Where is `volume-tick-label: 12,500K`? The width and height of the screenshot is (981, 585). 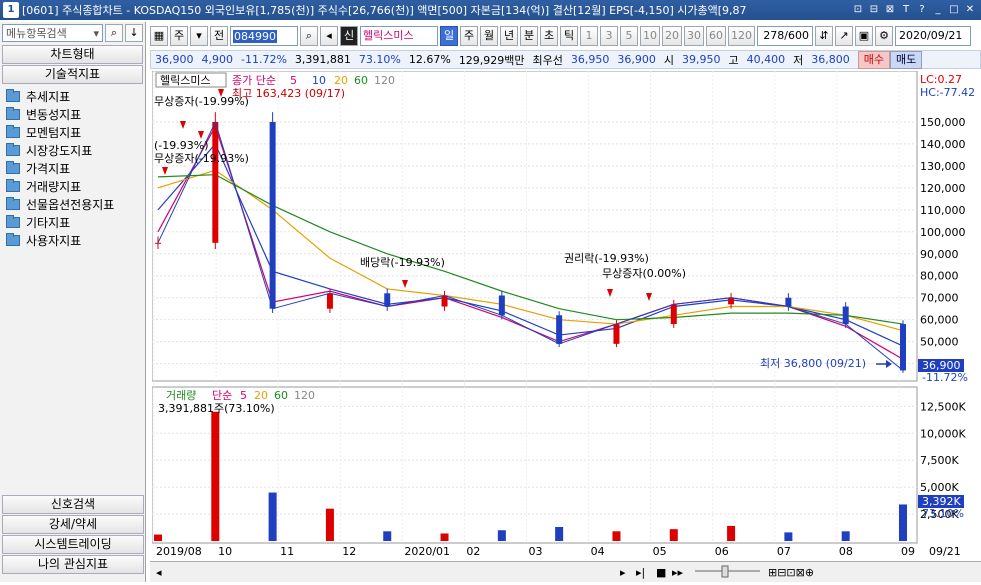
volume-tick-label: 12,500K is located at coordinates (943, 406).